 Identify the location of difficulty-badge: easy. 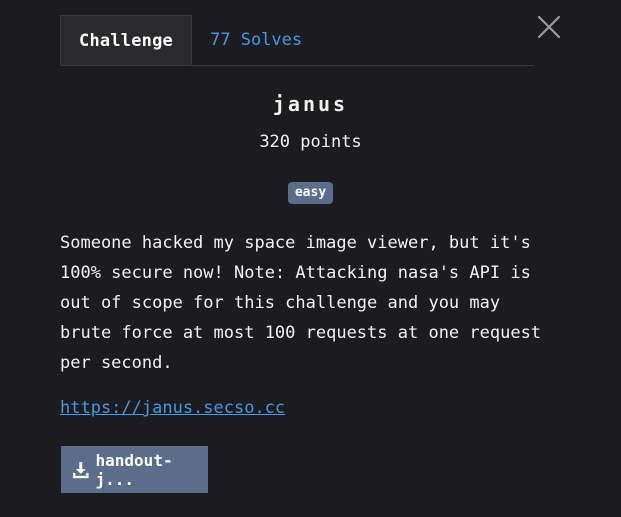
(310, 193).